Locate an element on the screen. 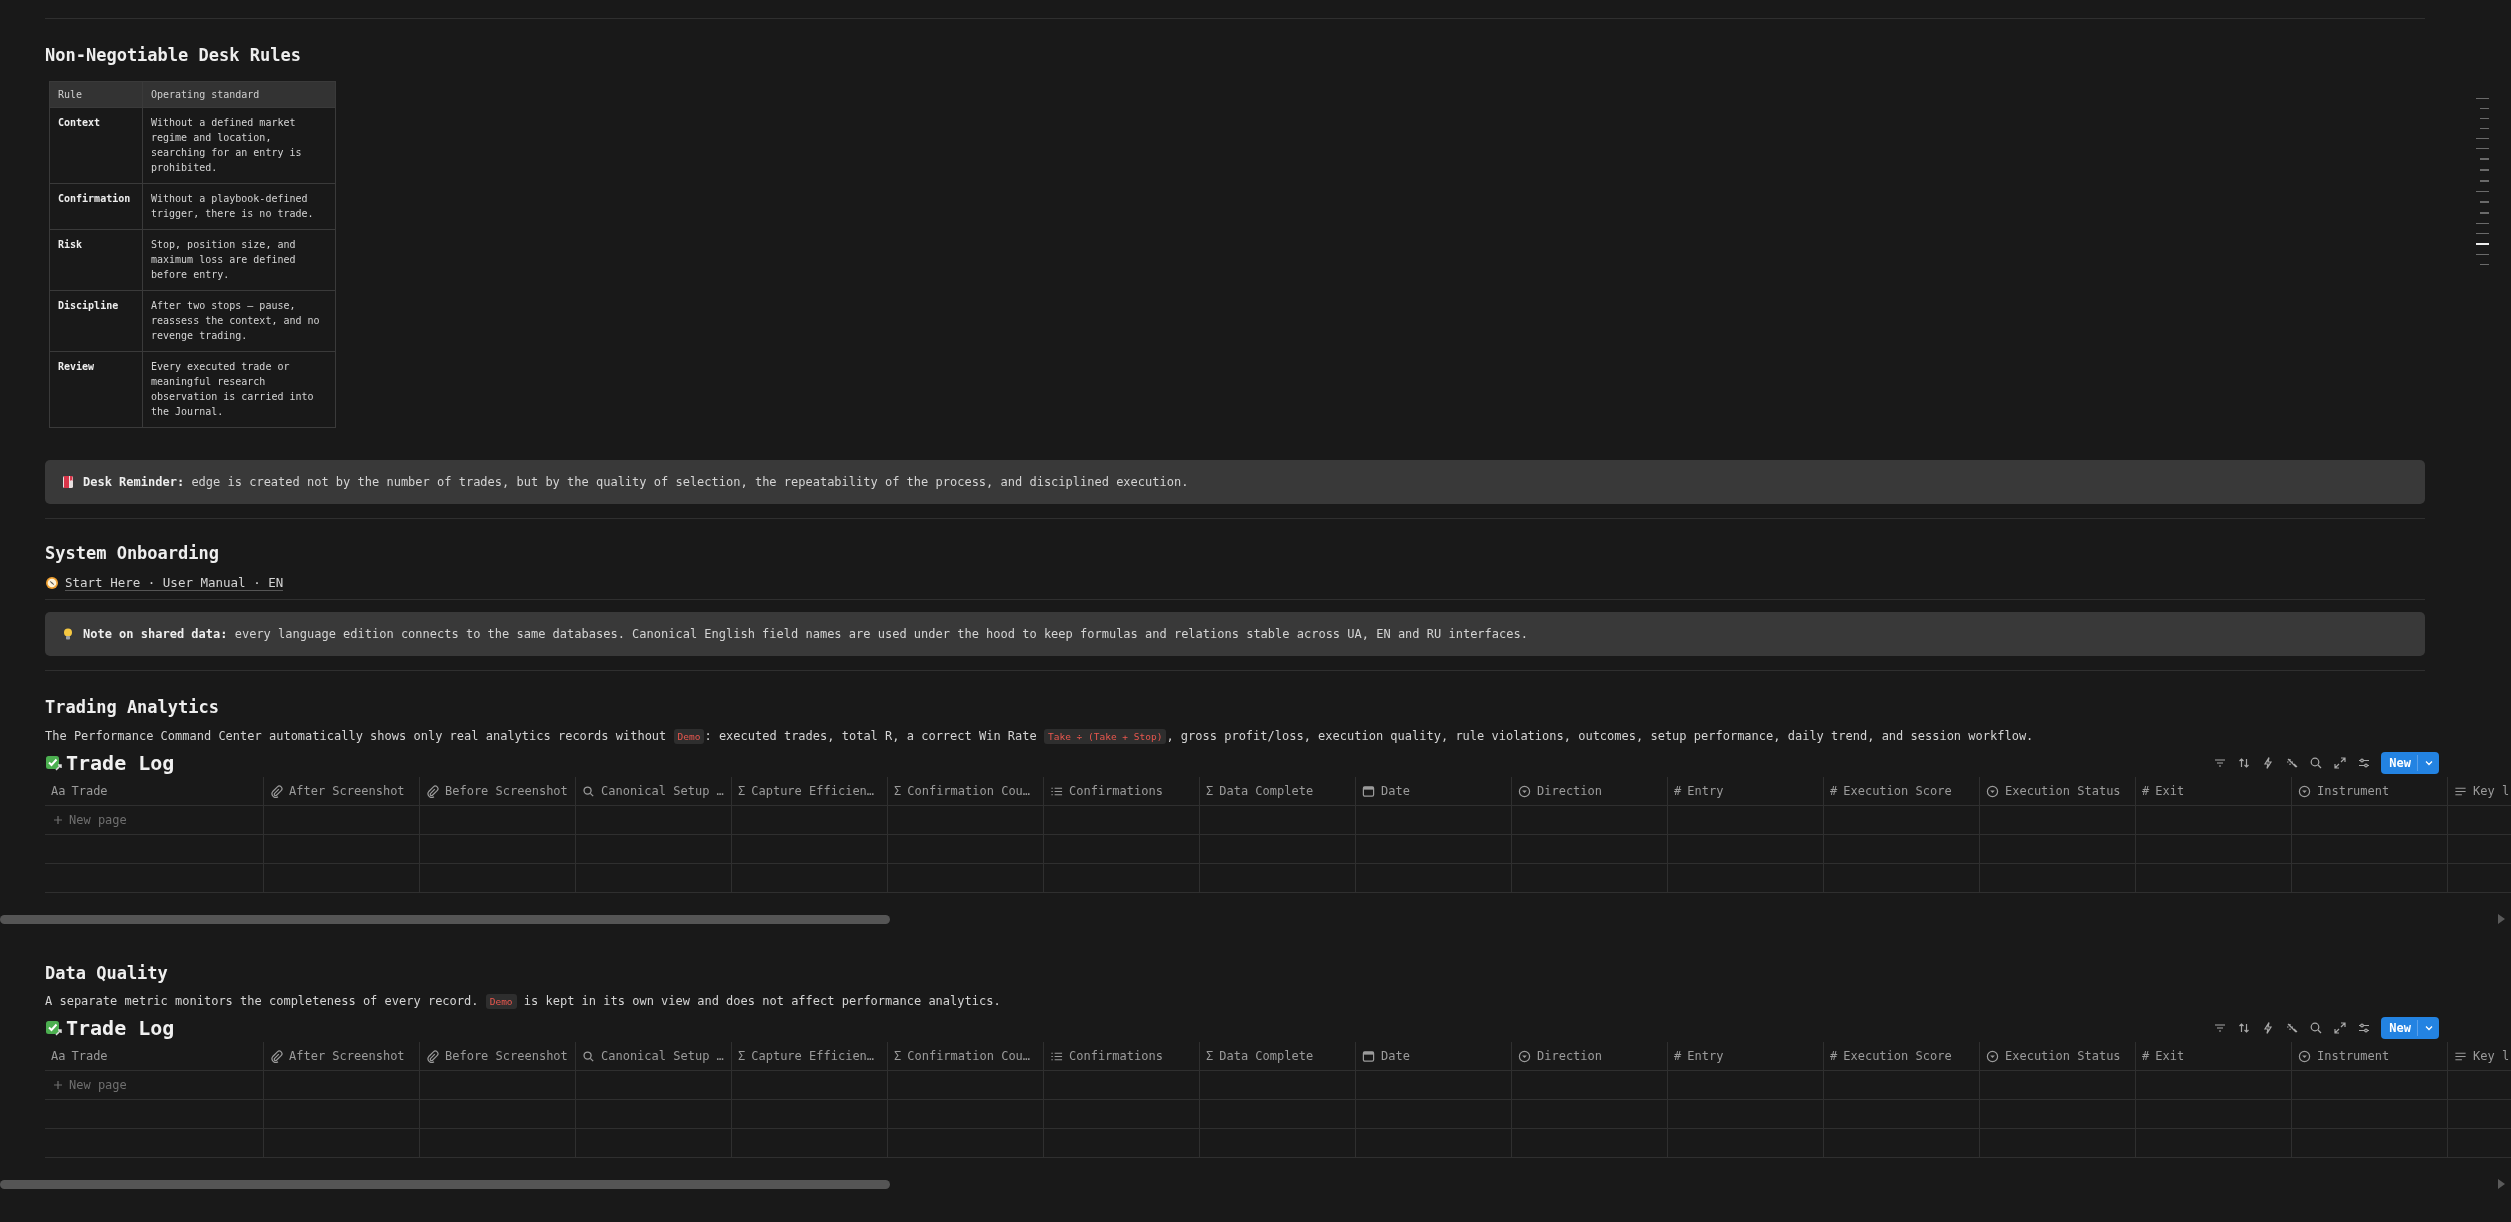 The height and width of the screenshot is (1222, 2511). section-heading: Trading Analytics is located at coordinates (132, 707).